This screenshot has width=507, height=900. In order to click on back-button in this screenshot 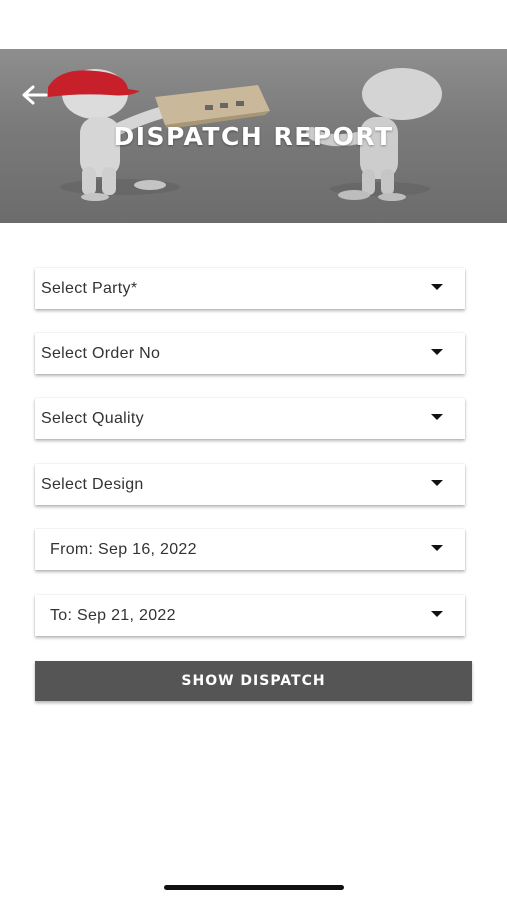, I will do `click(34, 95)`.